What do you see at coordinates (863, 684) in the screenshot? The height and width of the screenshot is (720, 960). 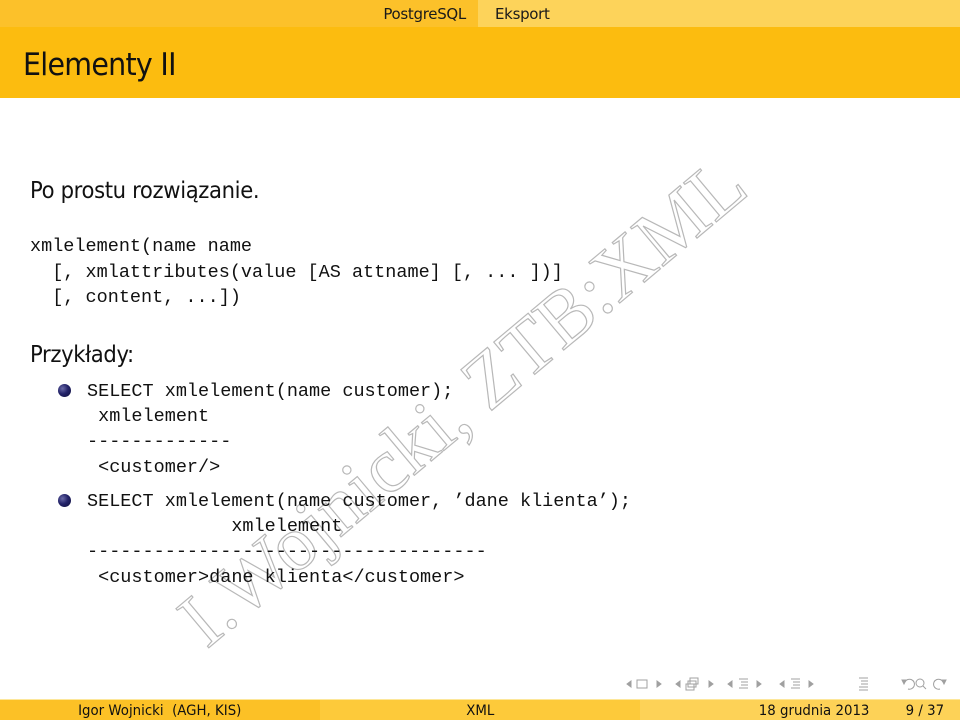 I see `toc-icon` at bounding box center [863, 684].